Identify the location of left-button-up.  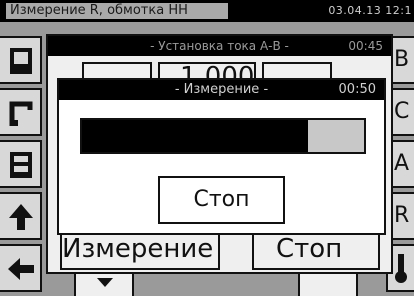
(21, 216).